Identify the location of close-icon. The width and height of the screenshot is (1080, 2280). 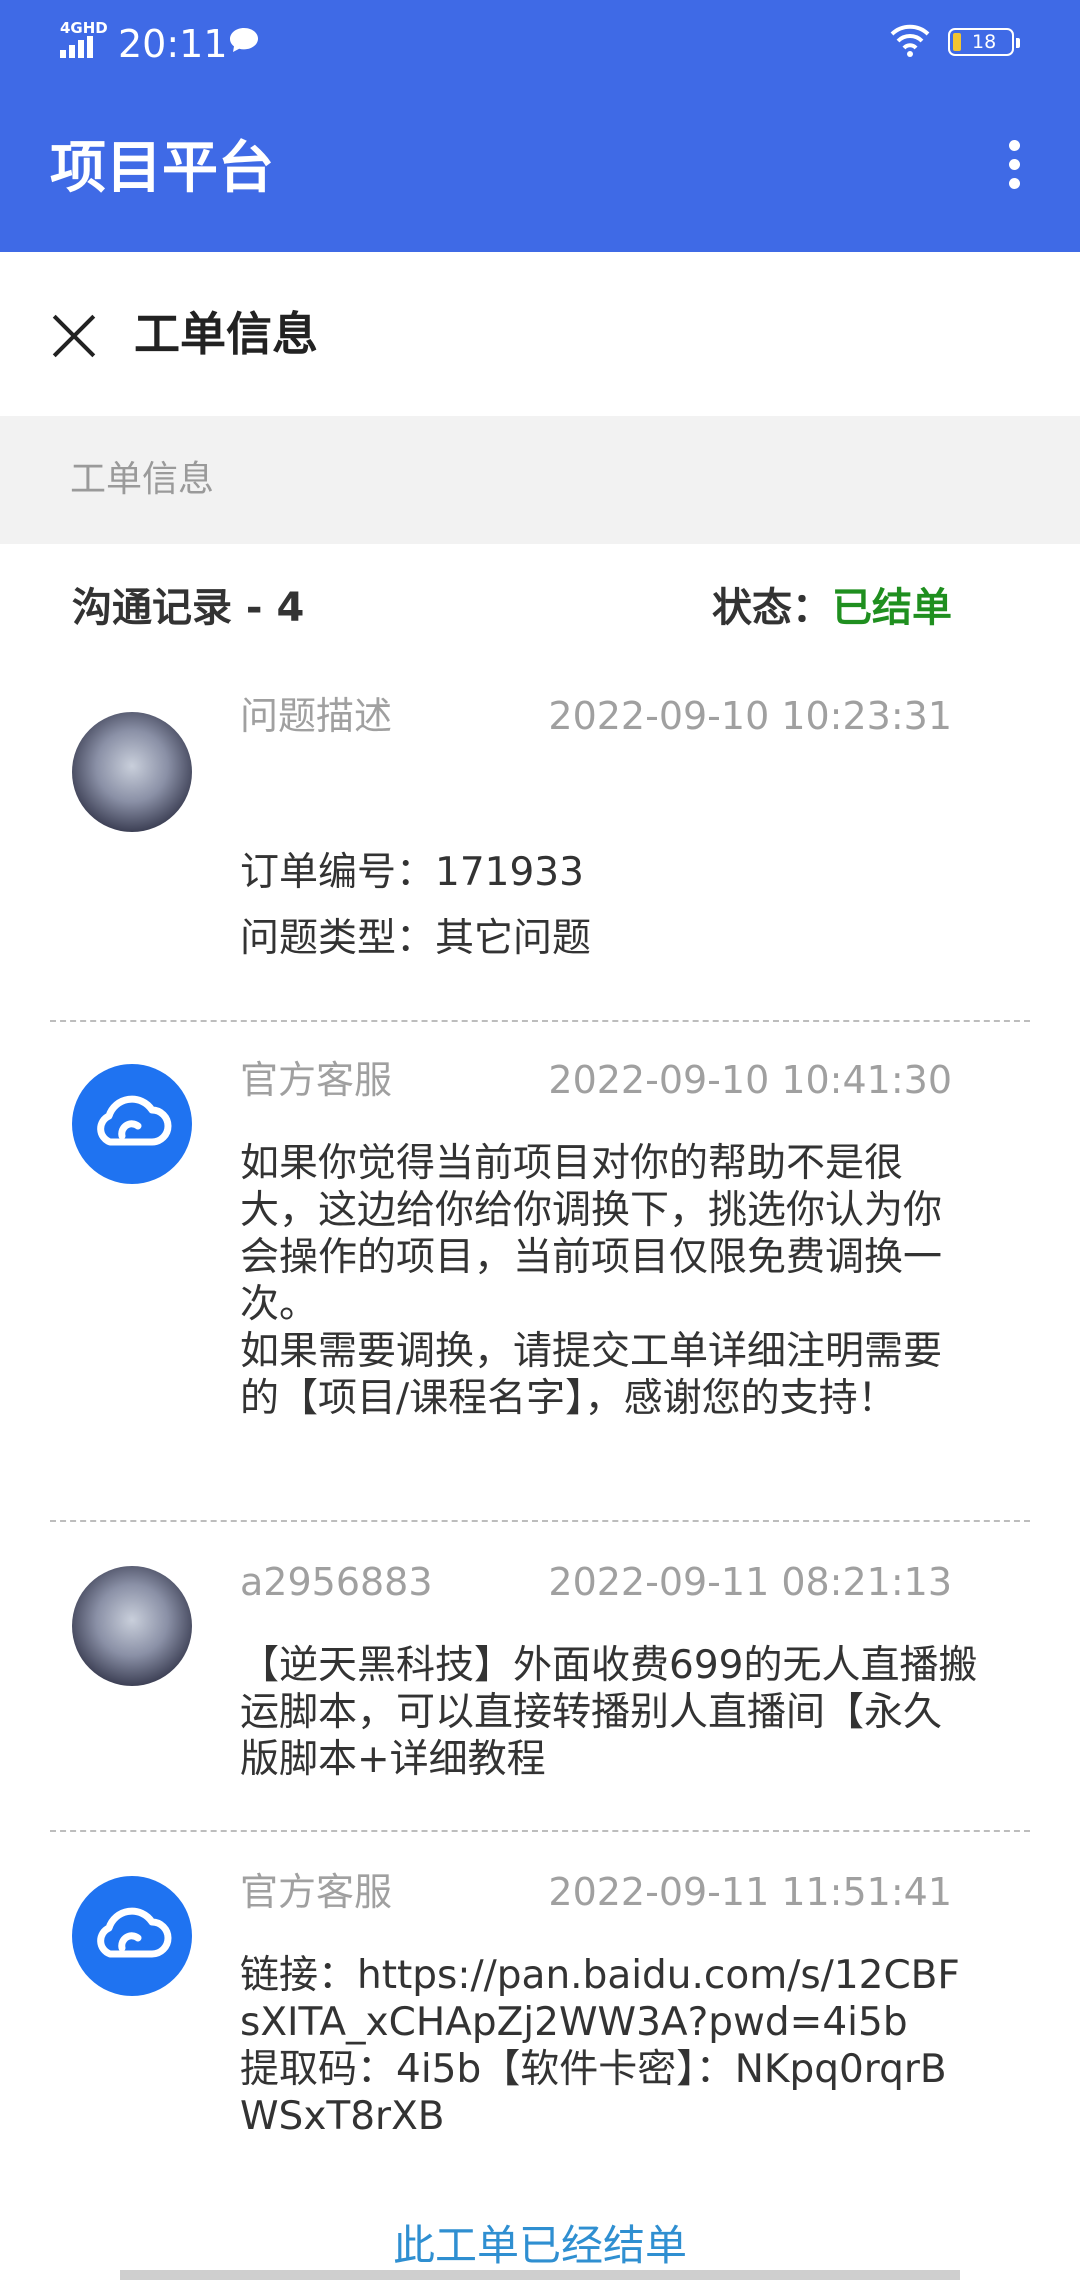
(74, 336).